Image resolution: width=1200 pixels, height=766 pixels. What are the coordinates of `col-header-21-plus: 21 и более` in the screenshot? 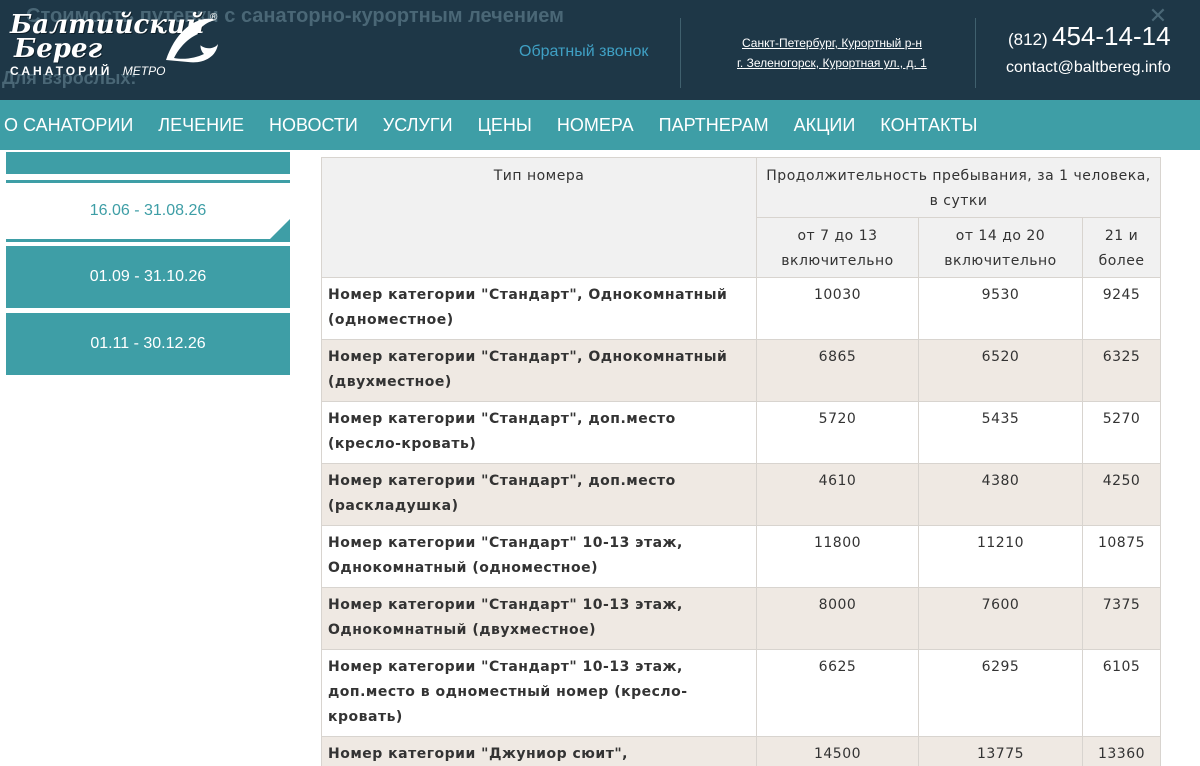 It's located at (1121, 247).